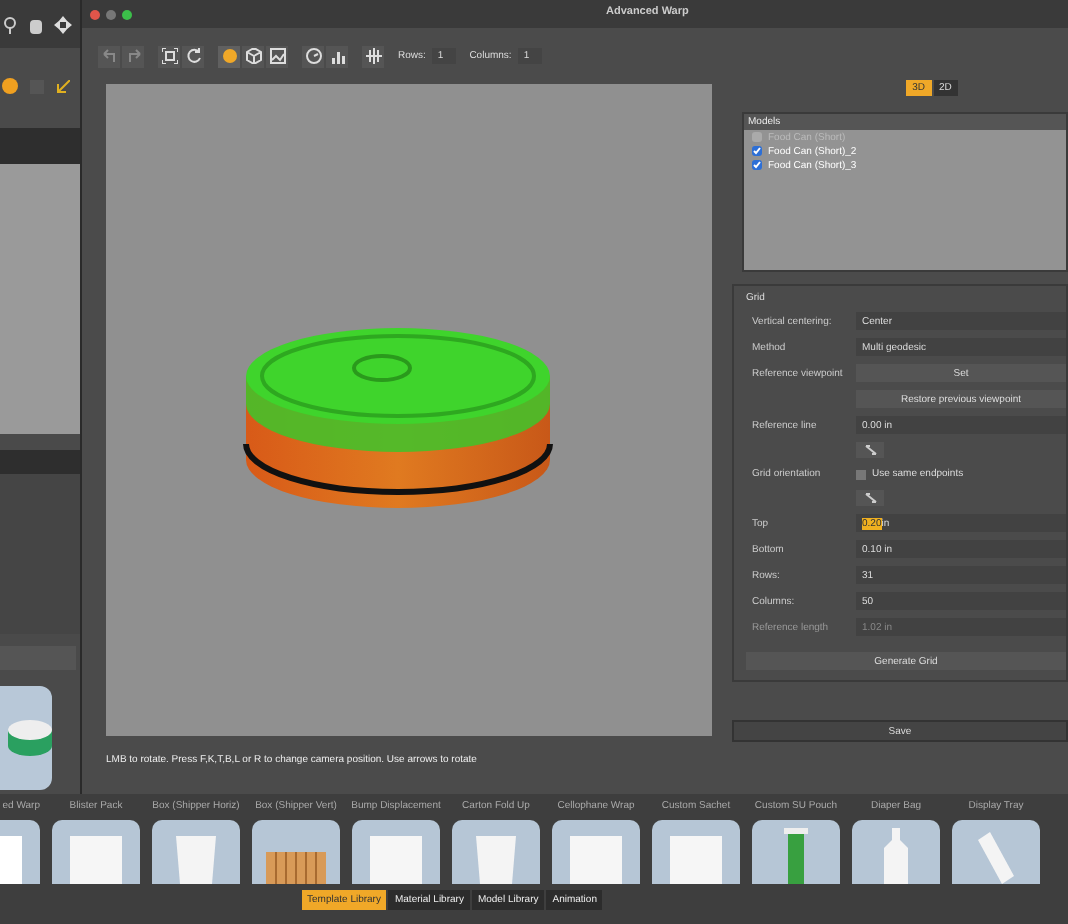 This screenshot has width=1068, height=924. Describe the element at coordinates (36, 24) in the screenshot. I see `hand-icon` at that location.